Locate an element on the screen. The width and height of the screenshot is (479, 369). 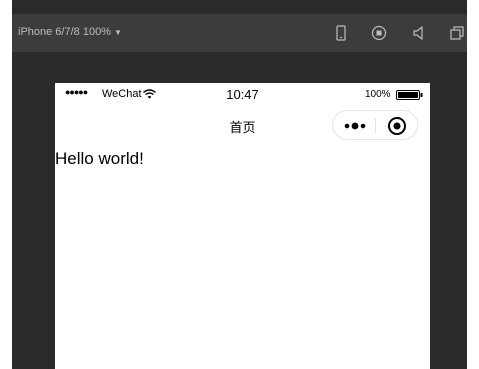
menu-strip is located at coordinates (239, 7).